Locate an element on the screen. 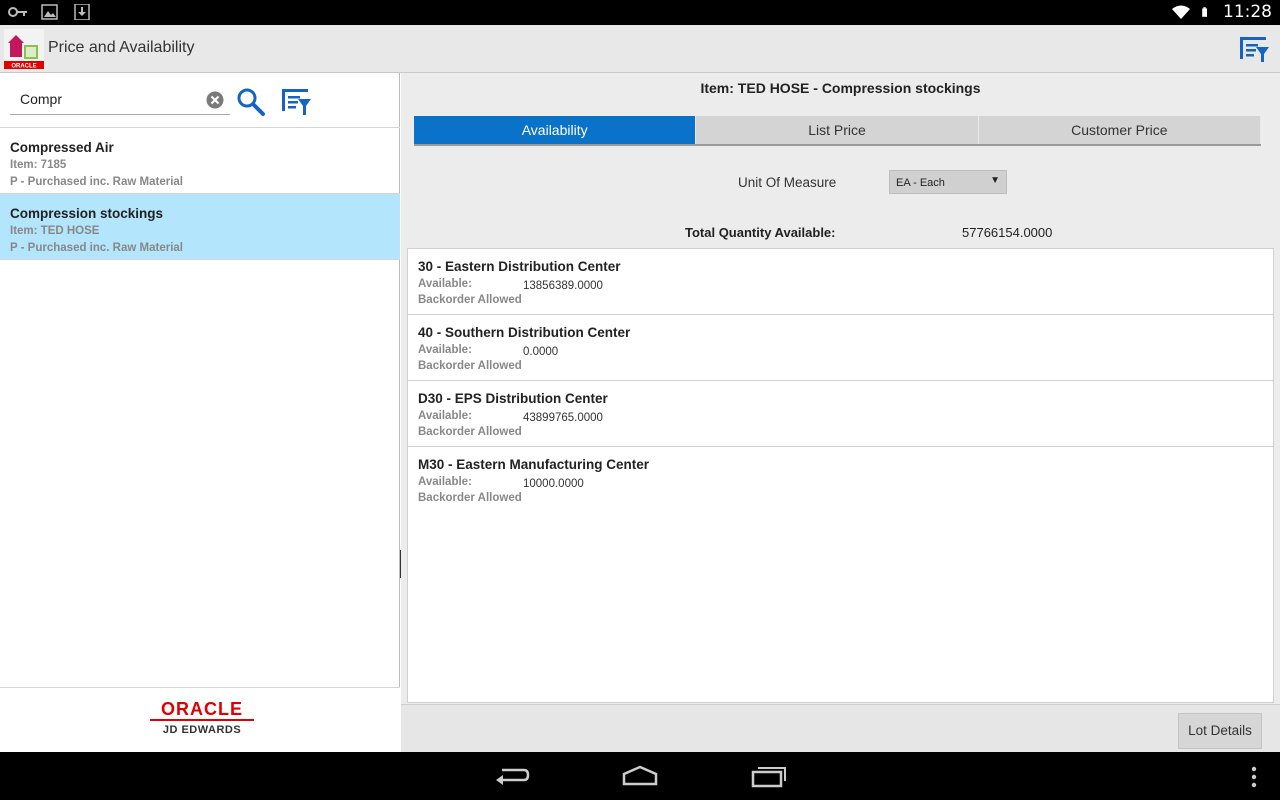 The width and height of the screenshot is (1280, 800). item-title: Compressed Air is located at coordinates (62, 147).